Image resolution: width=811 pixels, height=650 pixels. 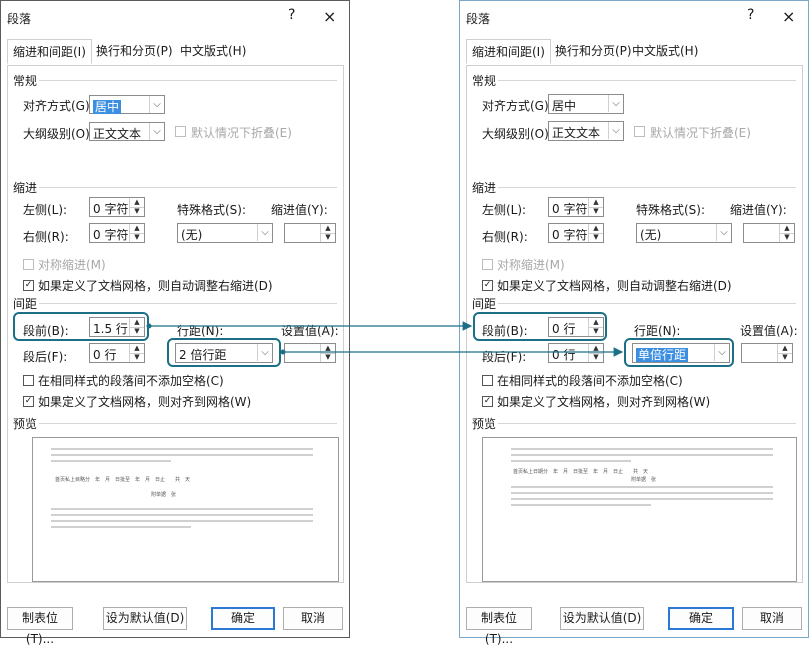 I want to click on connector-arrows, so click(x=385, y=339).